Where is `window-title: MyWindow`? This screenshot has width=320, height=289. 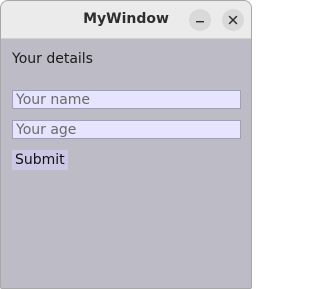 window-title: MyWindow is located at coordinates (126, 19).